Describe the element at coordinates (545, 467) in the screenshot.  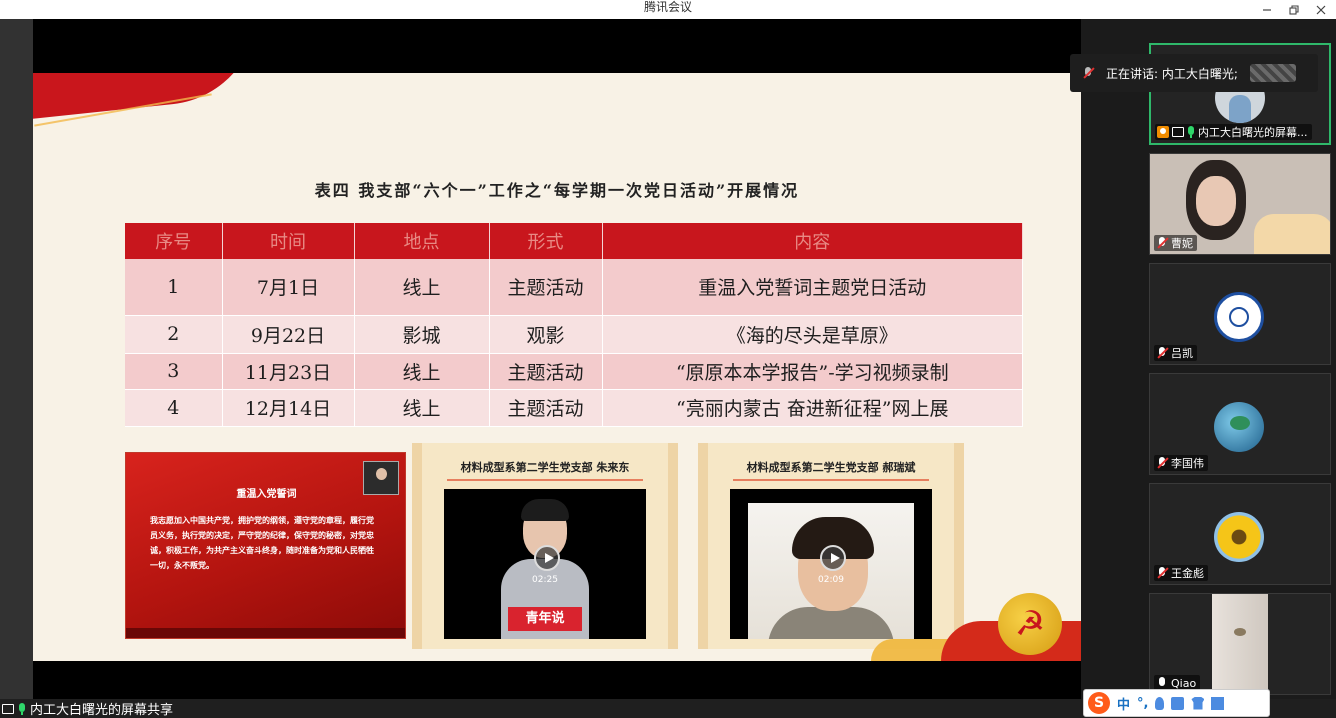
I see `video-title: 材料成型系第二学生党支部 朱来东` at that location.